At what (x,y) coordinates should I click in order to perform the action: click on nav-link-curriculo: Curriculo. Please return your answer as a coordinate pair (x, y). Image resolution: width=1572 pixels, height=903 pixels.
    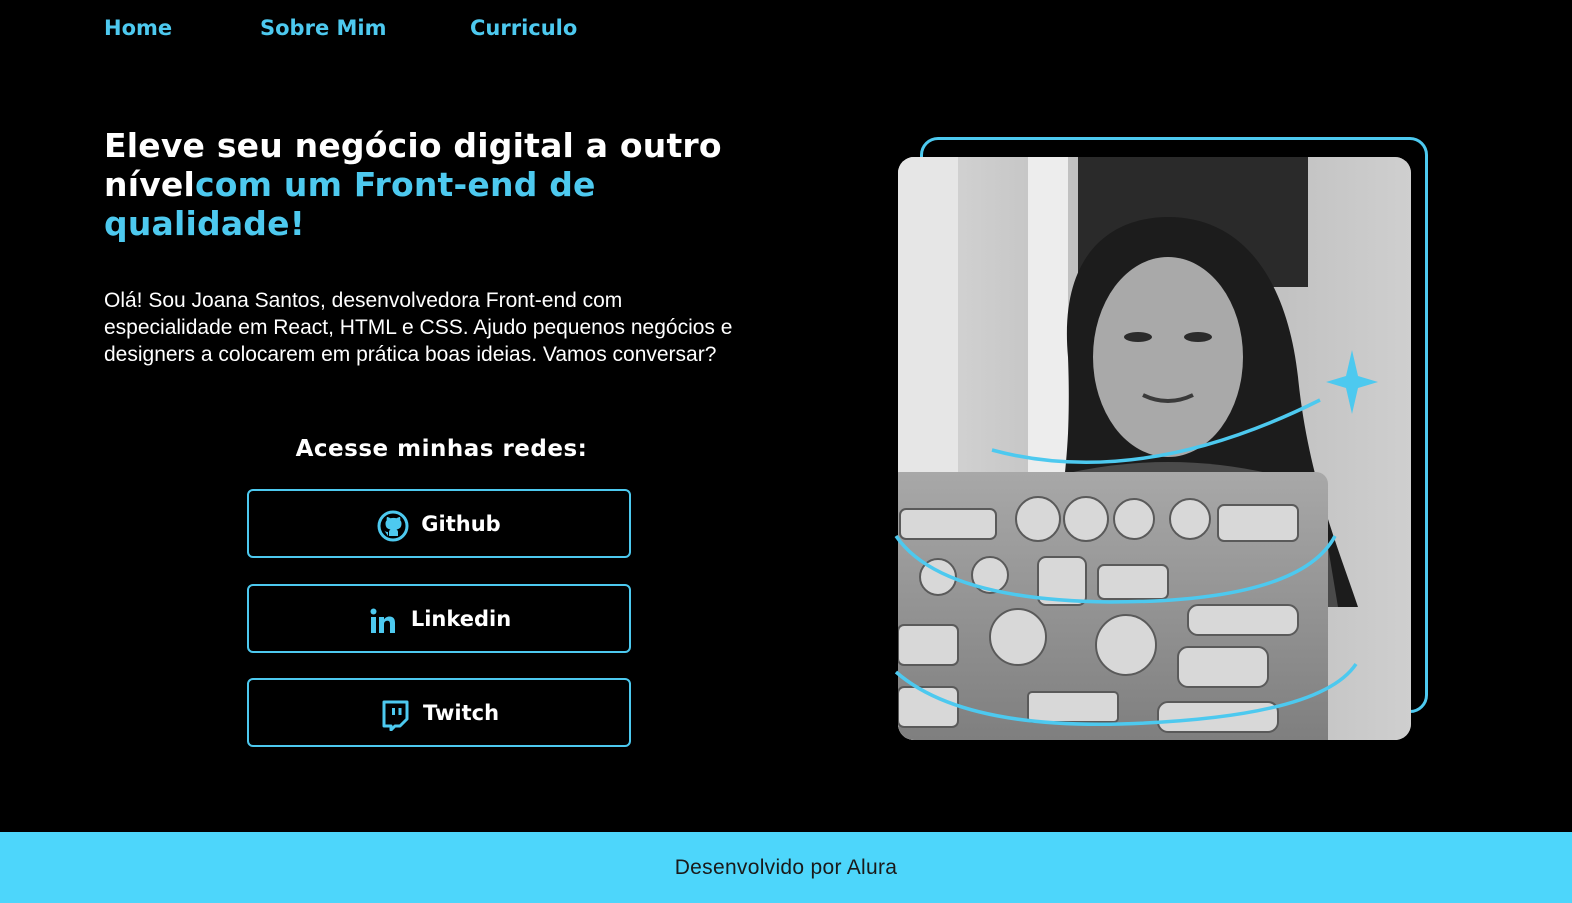
    Looking at the image, I should click on (523, 28).